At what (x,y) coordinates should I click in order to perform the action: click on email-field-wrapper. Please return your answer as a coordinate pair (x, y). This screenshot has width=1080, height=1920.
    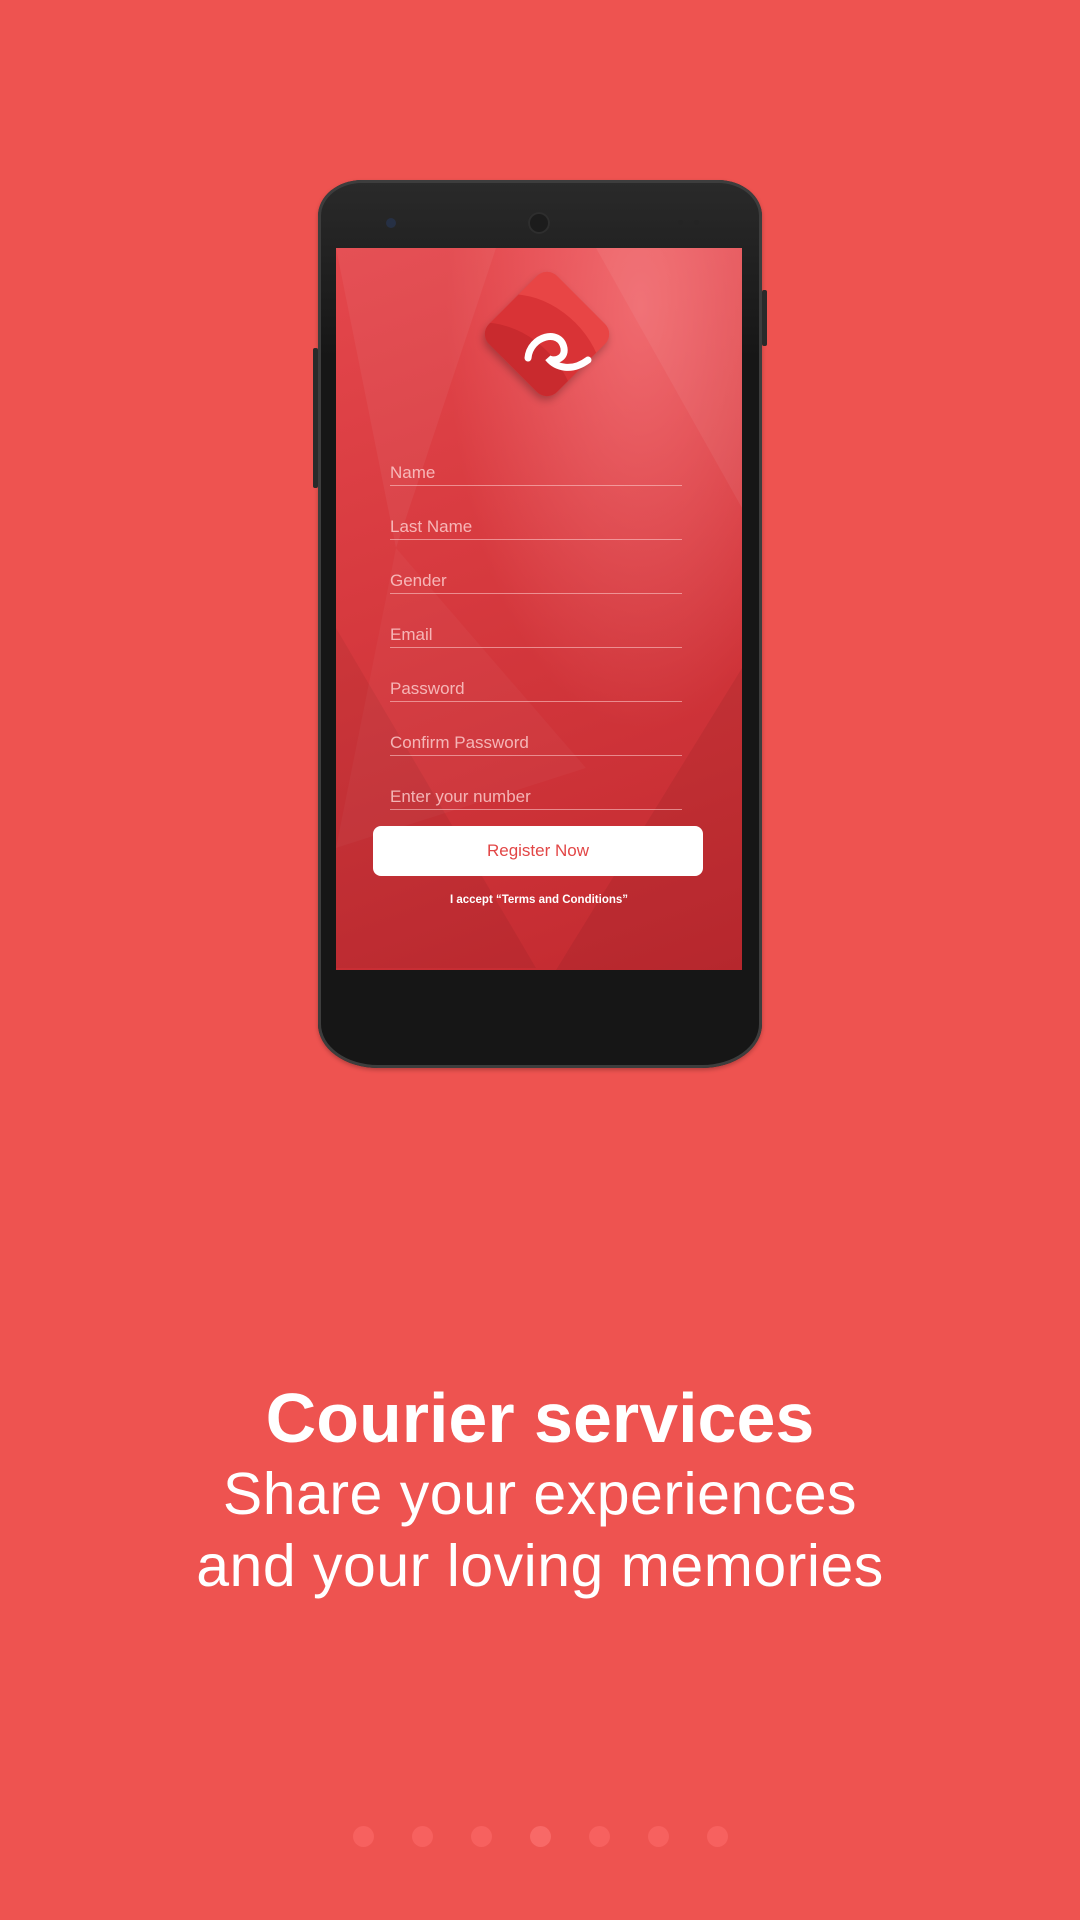
    Looking at the image, I should click on (536, 621).